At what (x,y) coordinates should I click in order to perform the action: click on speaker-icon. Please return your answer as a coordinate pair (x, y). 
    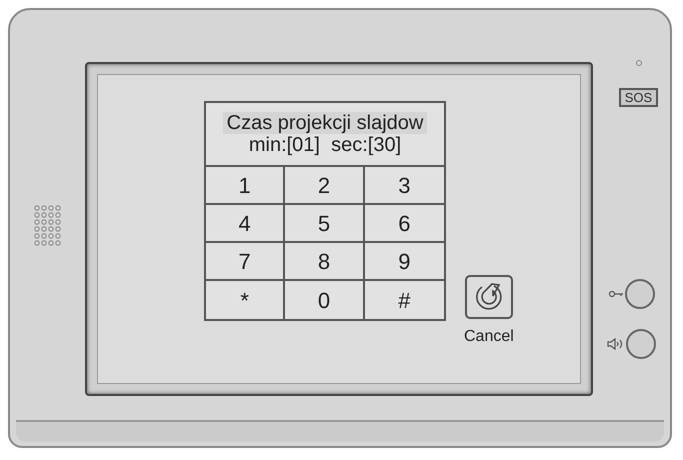
    Looking at the image, I should click on (616, 344).